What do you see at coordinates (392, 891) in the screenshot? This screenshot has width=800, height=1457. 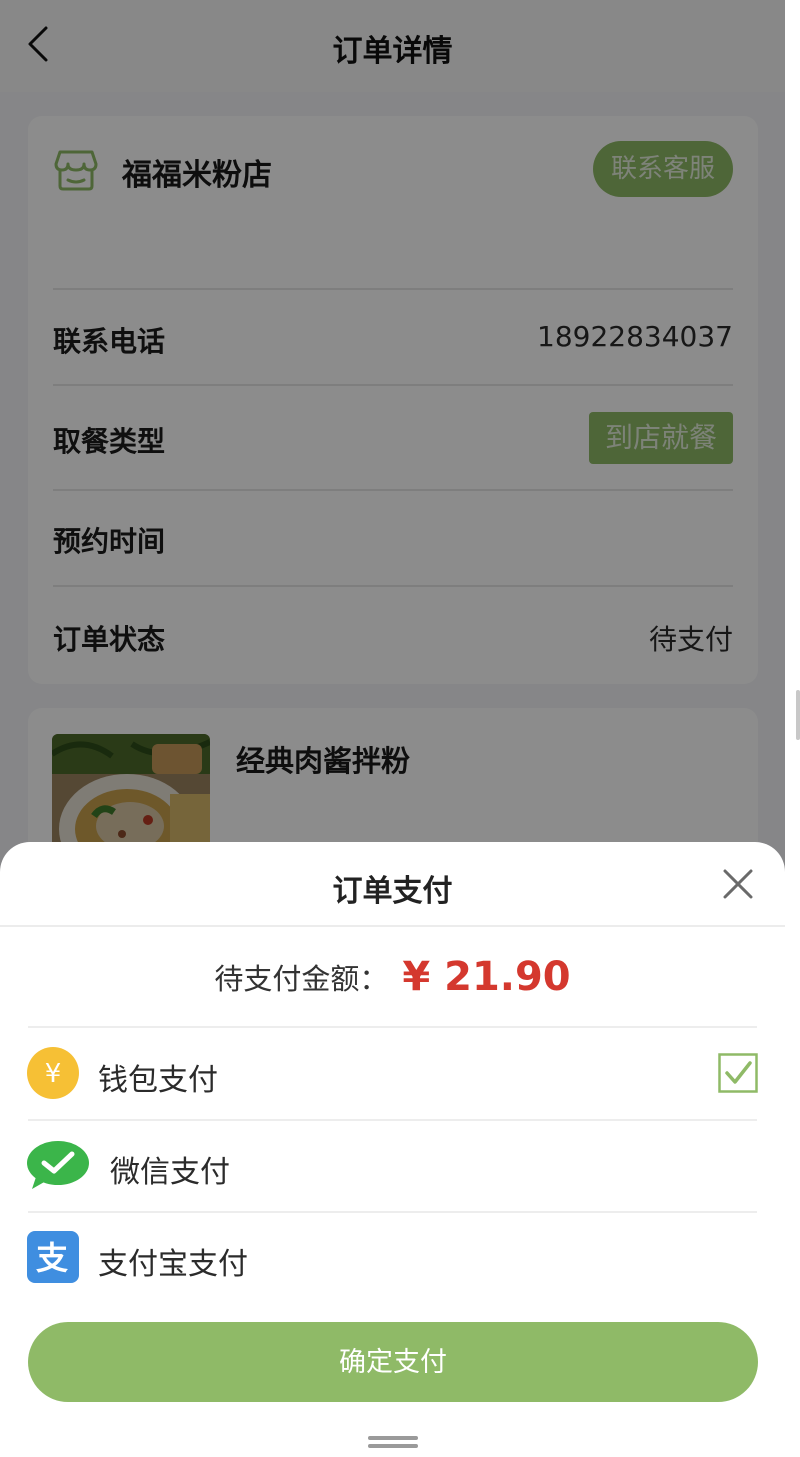 I see `sheet-title: 订单支付` at bounding box center [392, 891].